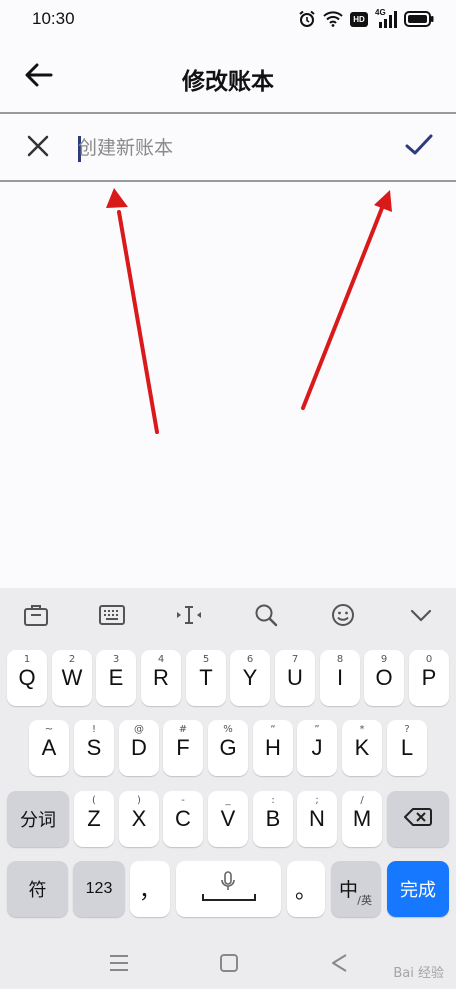  I want to click on key-label: N, so click(317, 818).